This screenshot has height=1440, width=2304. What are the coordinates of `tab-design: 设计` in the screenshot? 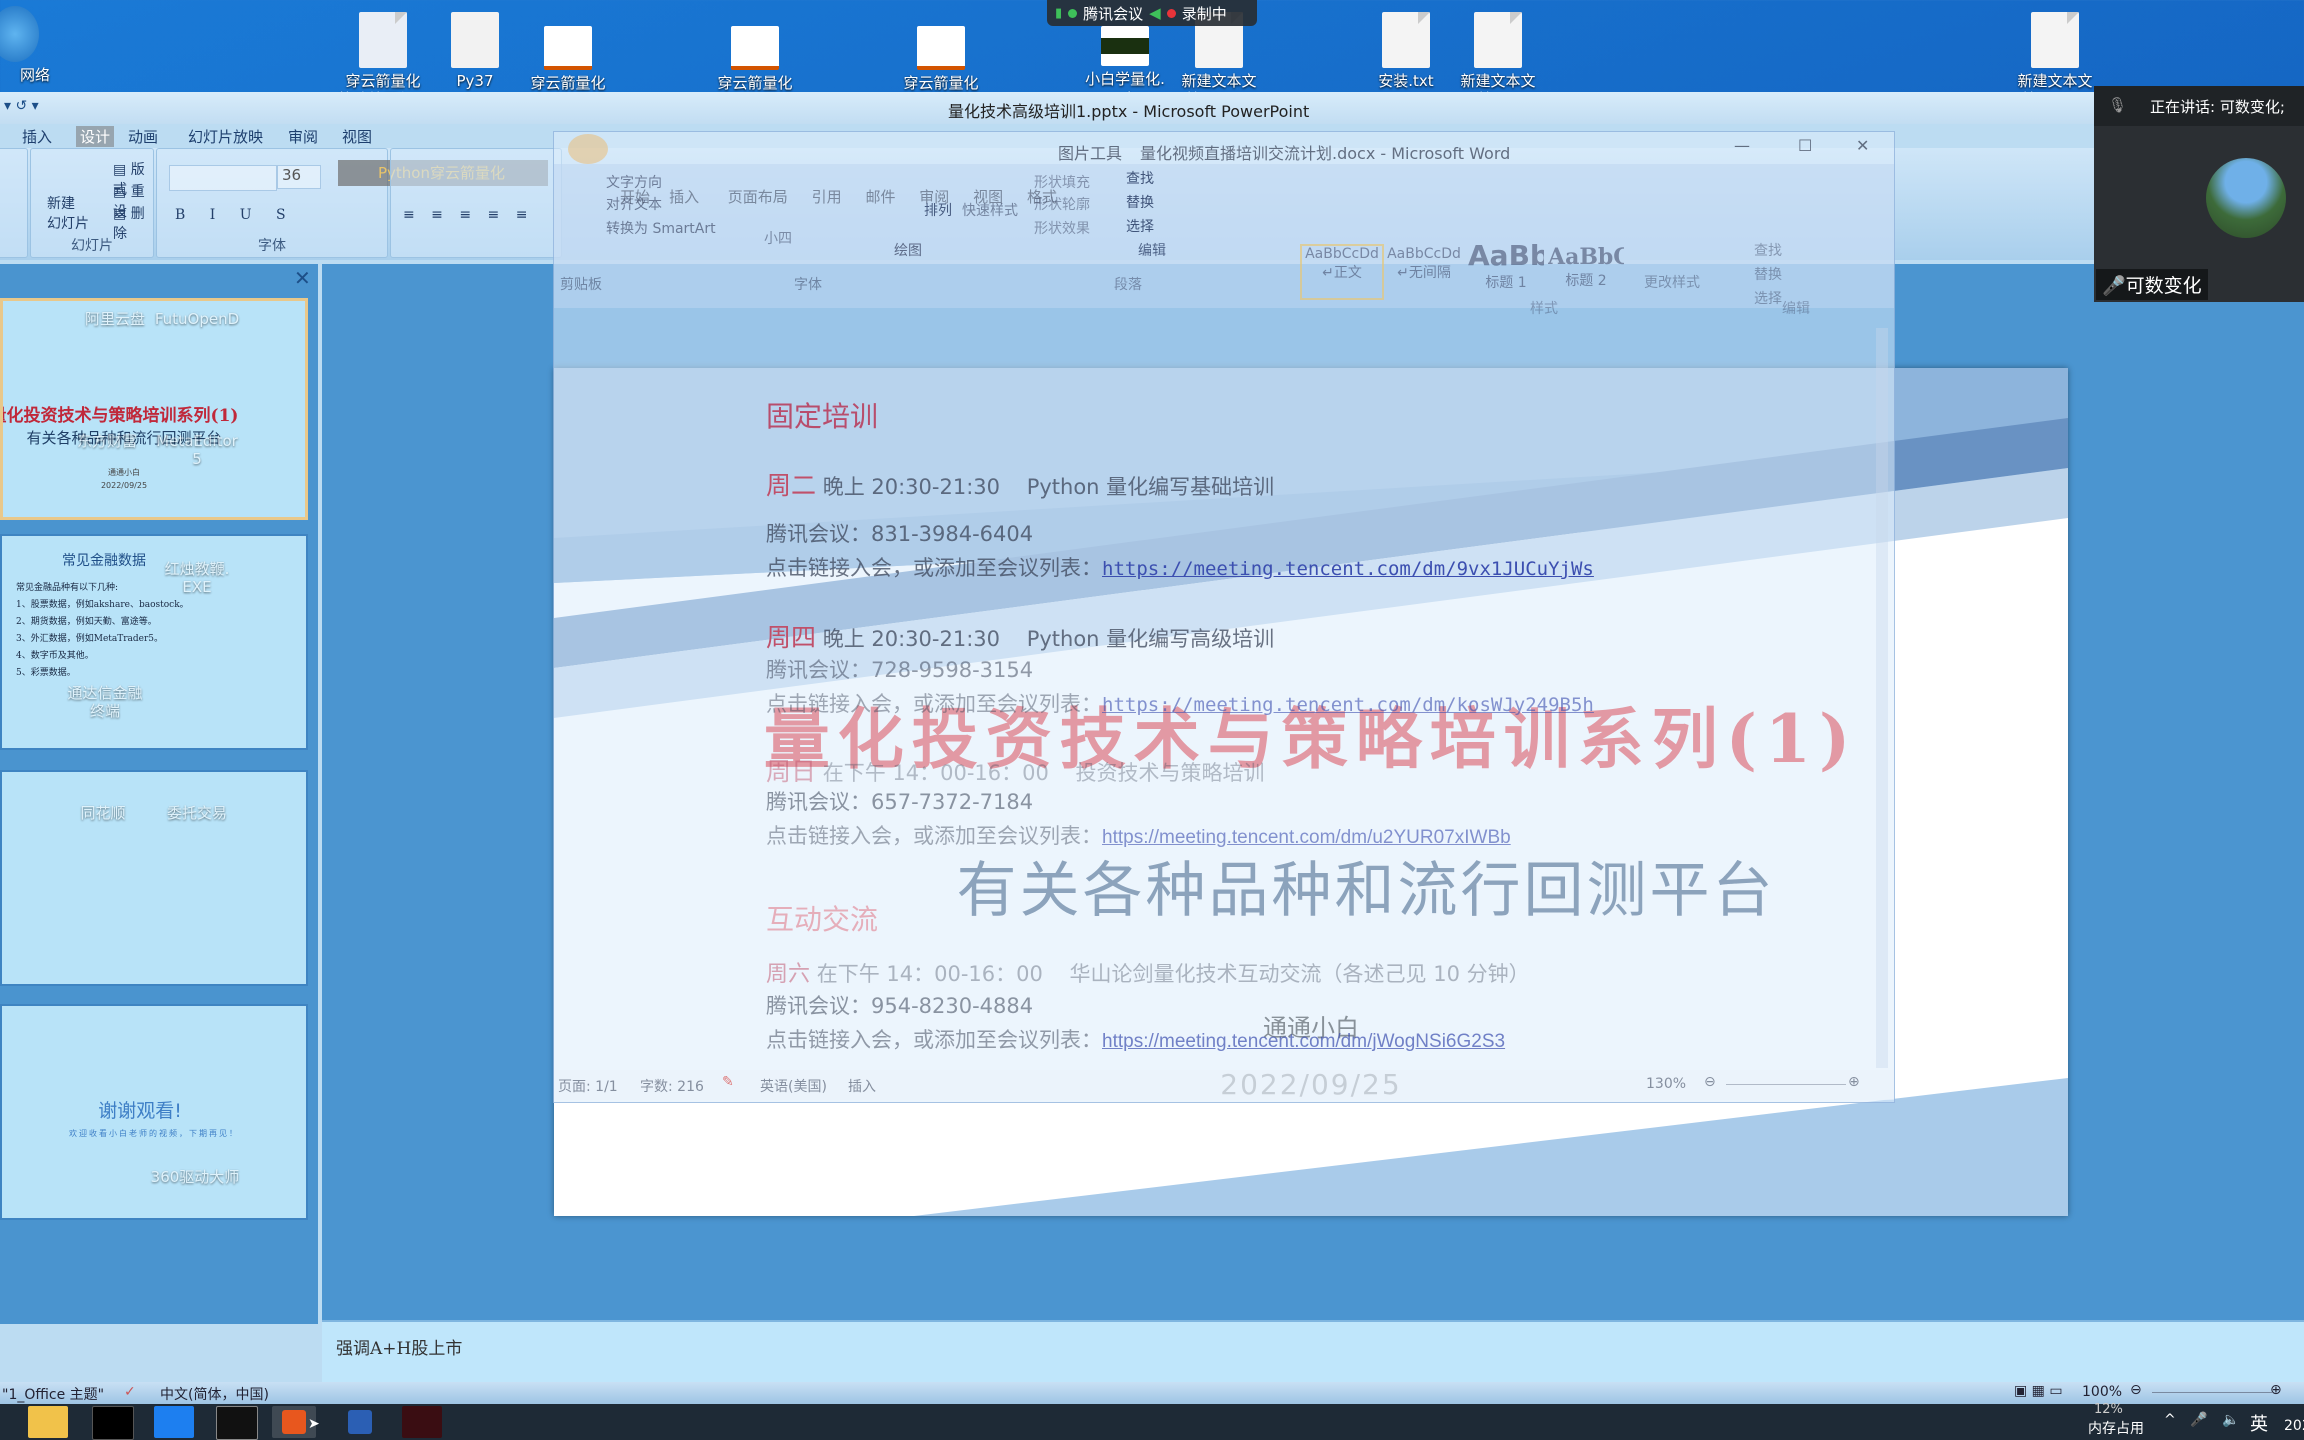 It's located at (95, 136).